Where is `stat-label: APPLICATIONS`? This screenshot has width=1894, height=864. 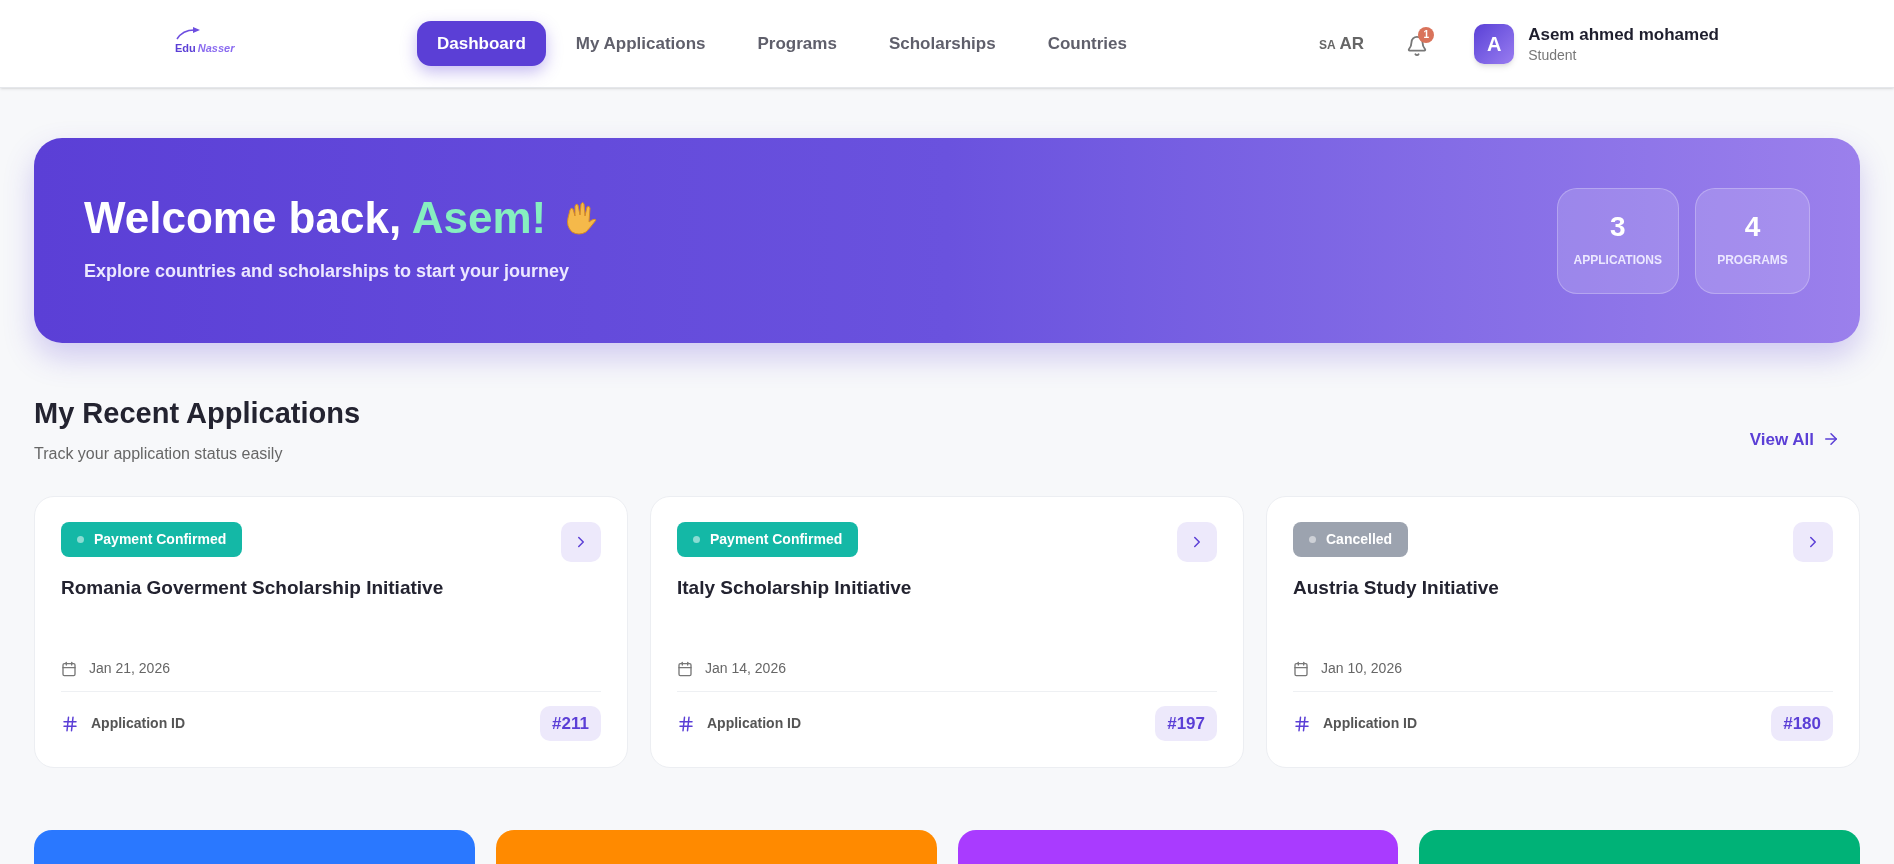
stat-label: APPLICATIONS is located at coordinates (1617, 260).